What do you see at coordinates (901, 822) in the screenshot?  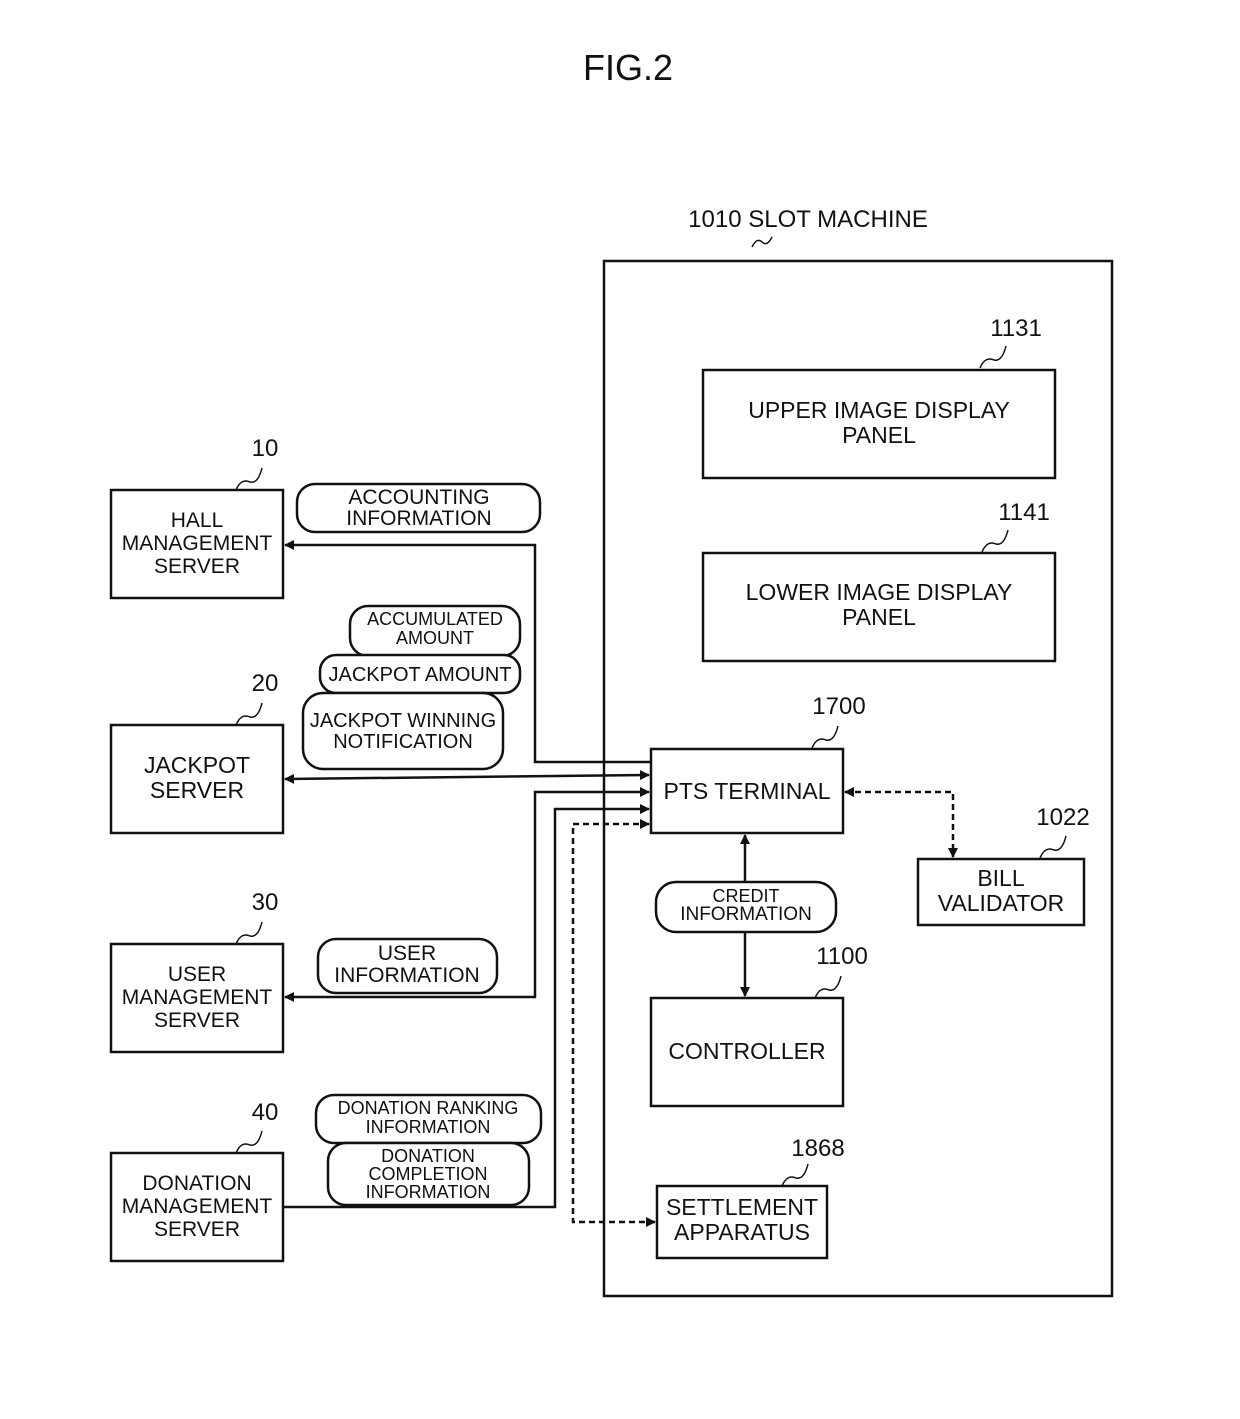 I see `bill-validator-arrow` at bounding box center [901, 822].